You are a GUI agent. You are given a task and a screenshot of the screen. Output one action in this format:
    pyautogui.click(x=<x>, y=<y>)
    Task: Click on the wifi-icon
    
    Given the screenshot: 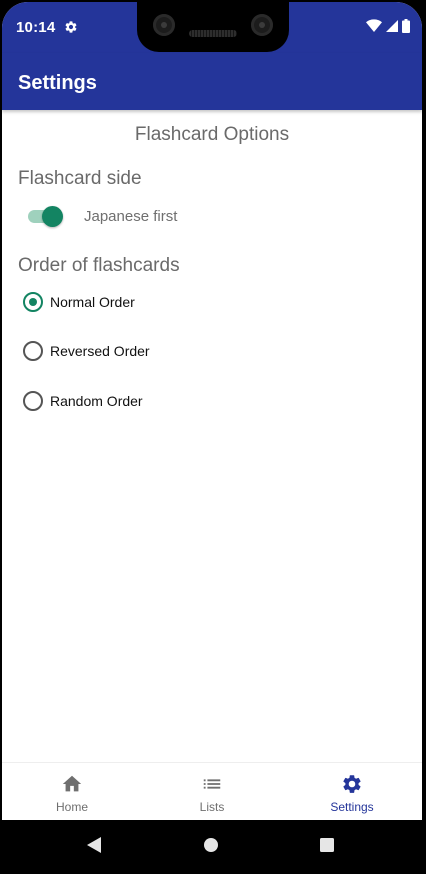 What is the action you would take?
    pyautogui.click(x=374, y=25)
    